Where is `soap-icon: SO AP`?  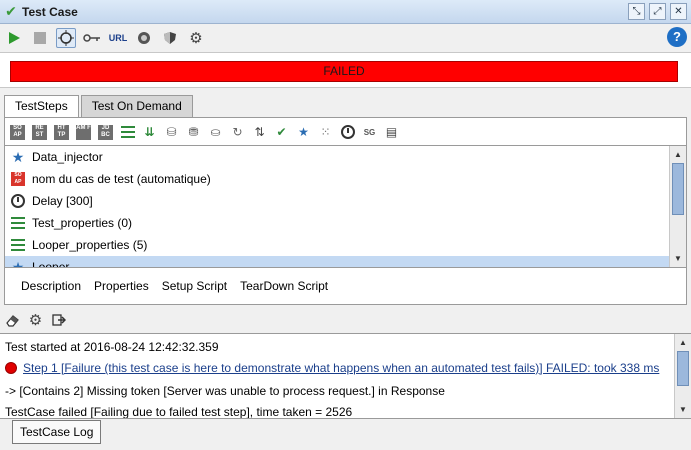 soap-icon: SO AP is located at coordinates (18, 179).